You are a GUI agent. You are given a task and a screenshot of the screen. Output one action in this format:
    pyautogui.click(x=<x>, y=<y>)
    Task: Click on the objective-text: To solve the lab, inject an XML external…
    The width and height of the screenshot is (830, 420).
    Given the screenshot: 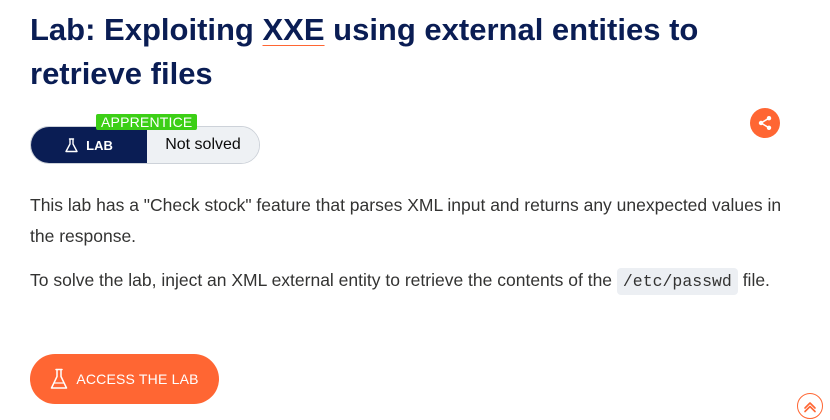 What is the action you would take?
    pyautogui.click(x=323, y=280)
    